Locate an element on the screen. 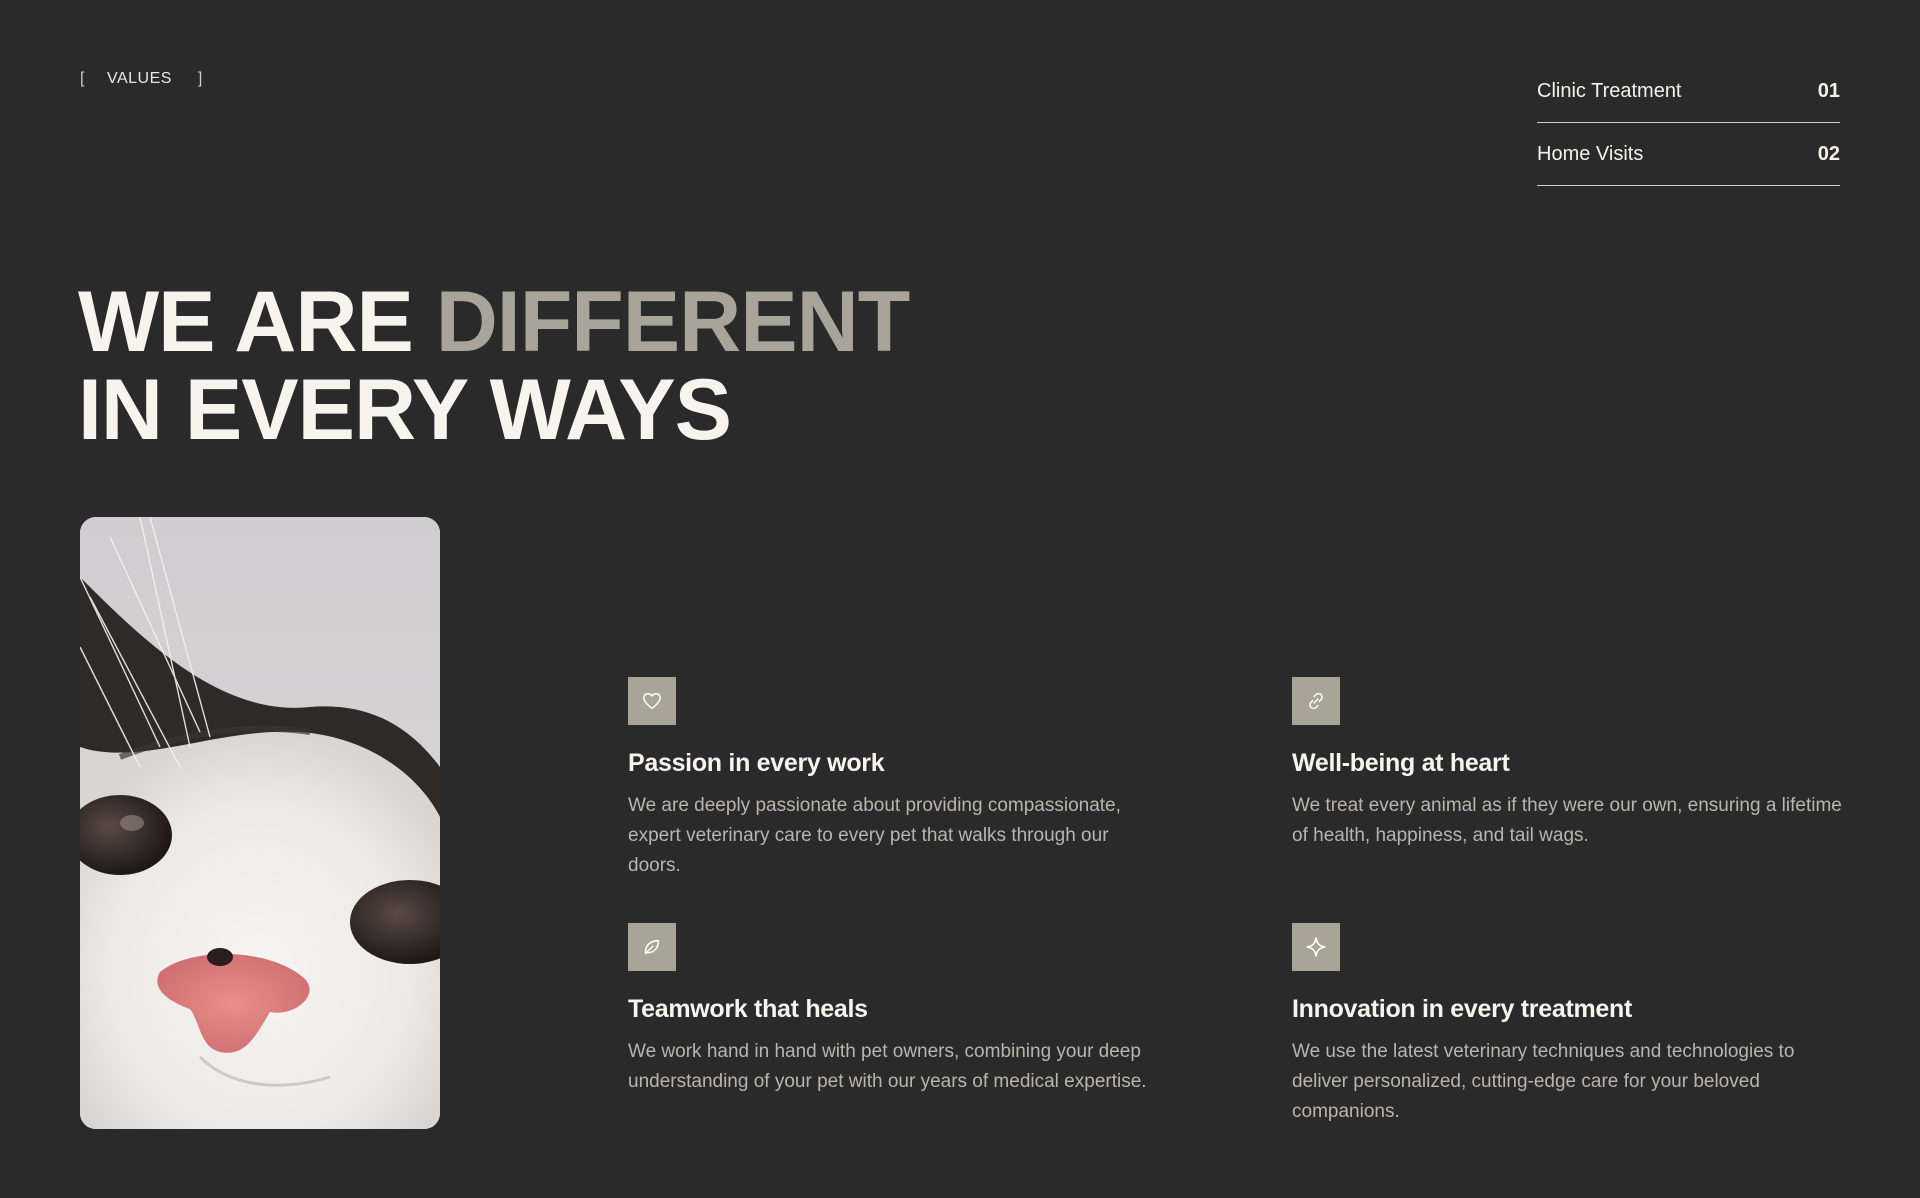 Image resolution: width=1920 pixels, height=1198 pixels. bracket-close: ] is located at coordinates (200, 78).